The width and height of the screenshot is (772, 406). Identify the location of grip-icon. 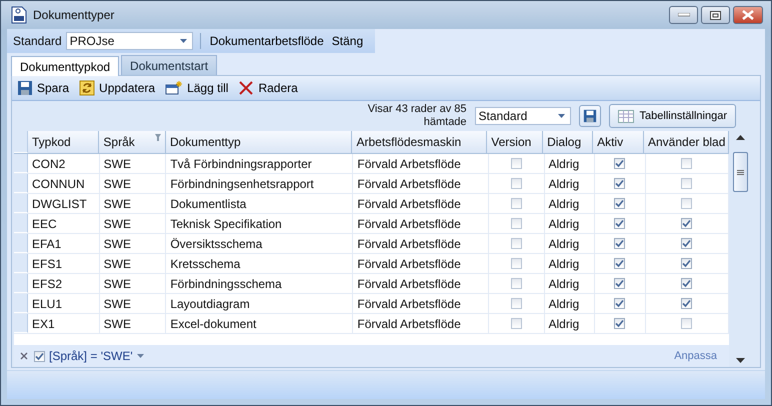
(740, 172).